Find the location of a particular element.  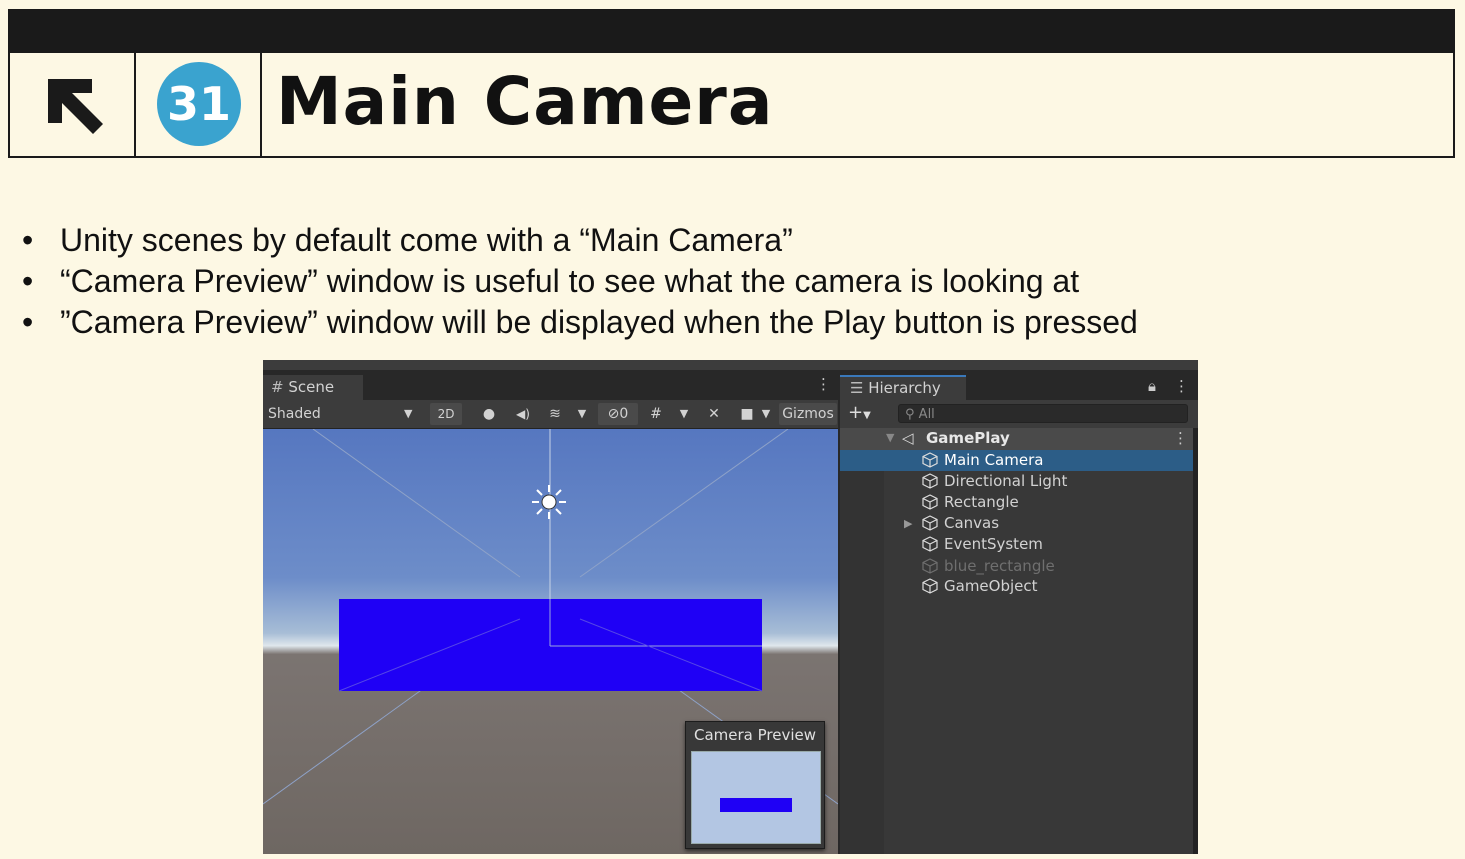

scene-root-row: ▼ ◁ GamePlay ⋮ is located at coordinates (1016, 439).